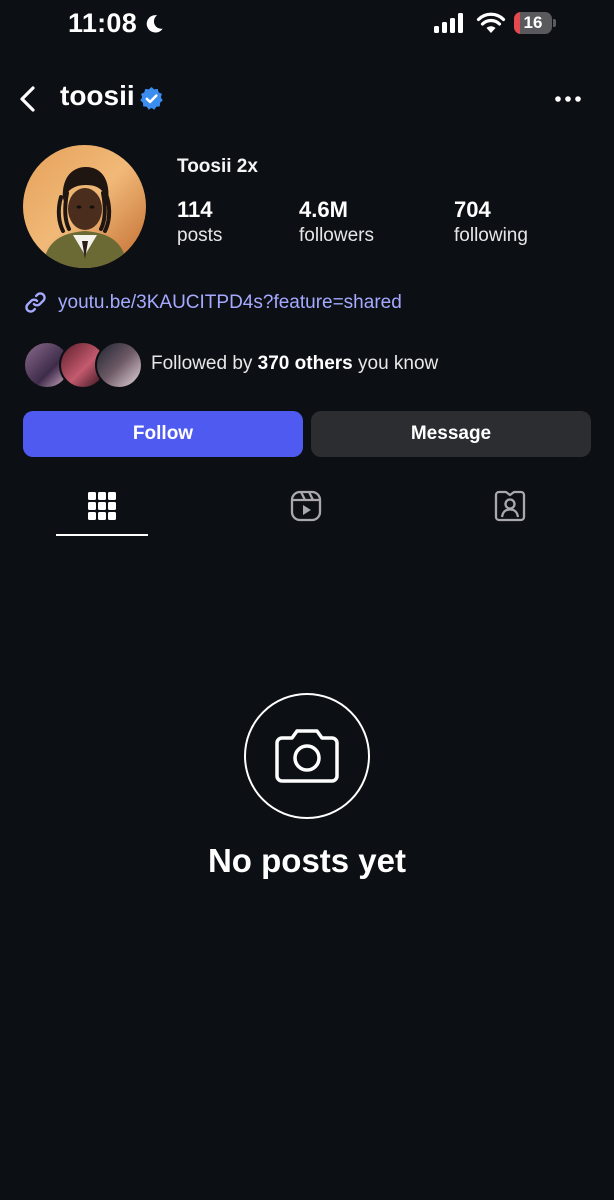 This screenshot has width=614, height=1200. I want to click on battery-level: 16, so click(533, 22).